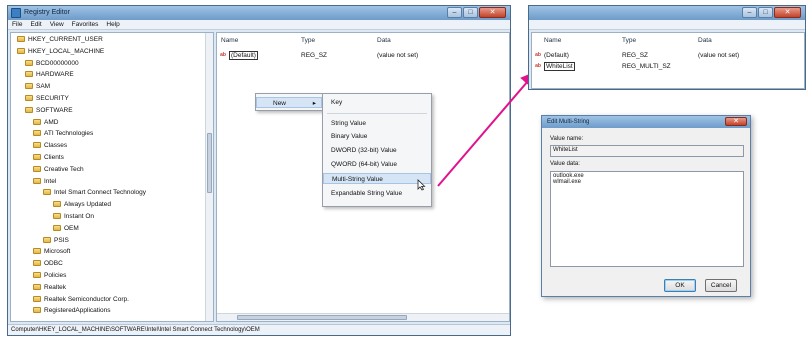  I want to click on menu-item-key: Key, so click(377, 102).